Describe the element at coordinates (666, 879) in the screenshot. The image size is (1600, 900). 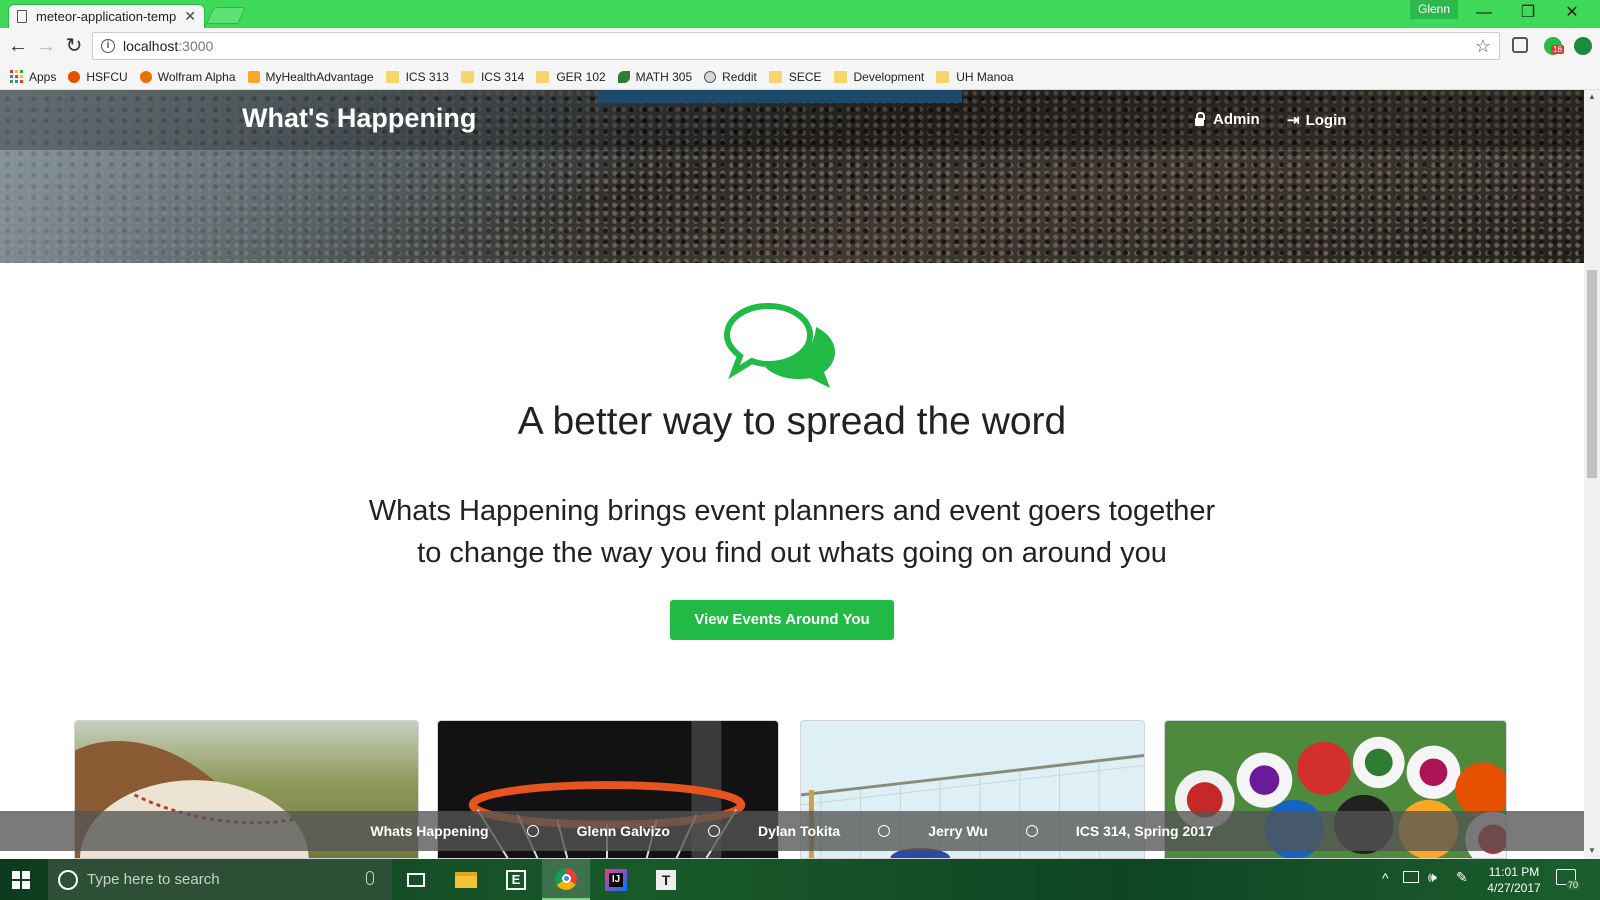
I see `typora-icon: T` at that location.